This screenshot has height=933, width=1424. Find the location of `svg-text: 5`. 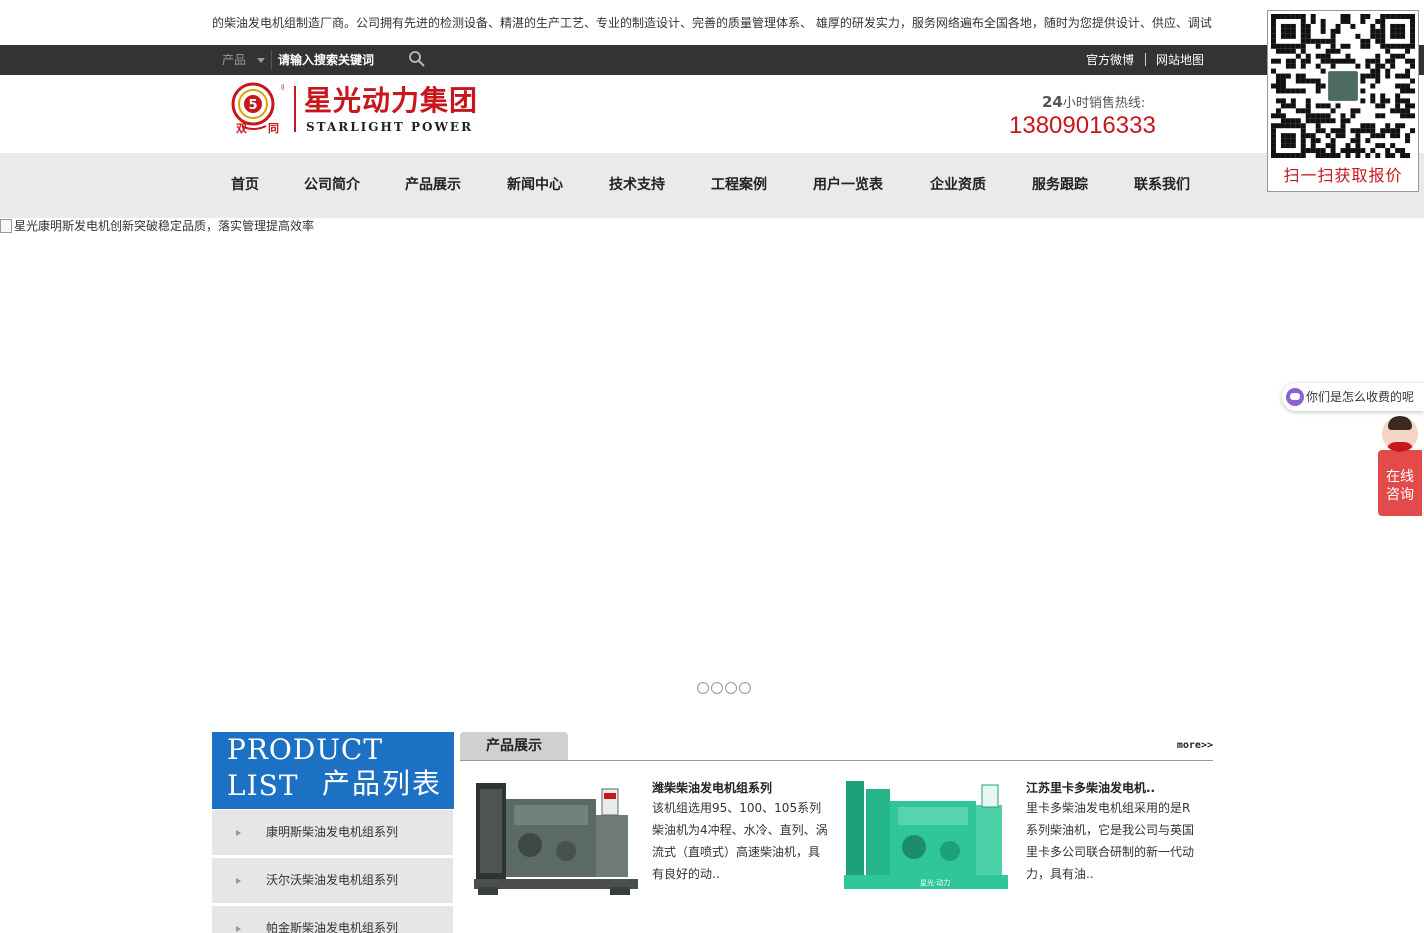

svg-text: 5 is located at coordinates (252, 105).